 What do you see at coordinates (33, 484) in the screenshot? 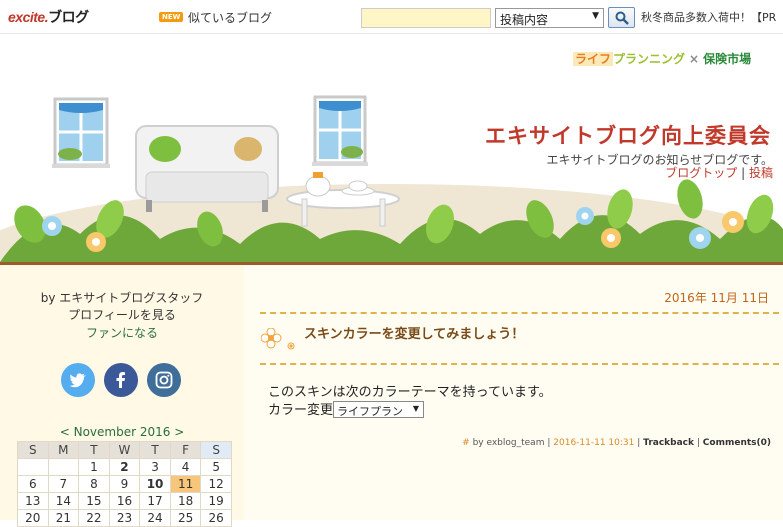
I see `calendar-day: 6` at bounding box center [33, 484].